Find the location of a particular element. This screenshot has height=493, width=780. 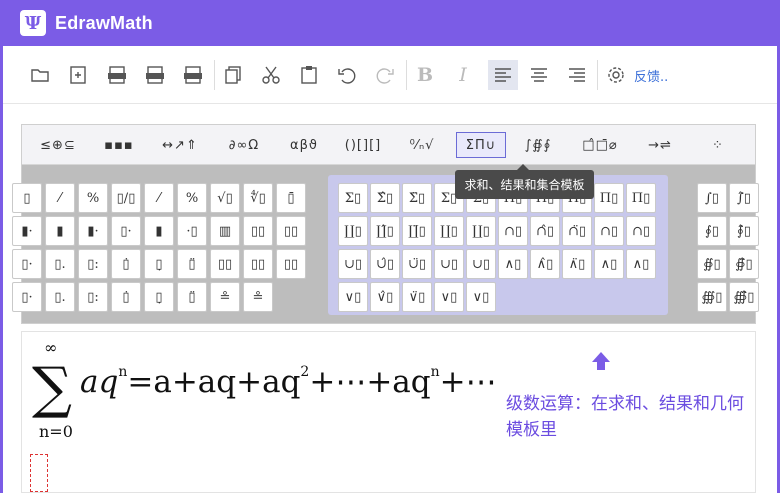

input-placeholder-box is located at coordinates (39, 473).